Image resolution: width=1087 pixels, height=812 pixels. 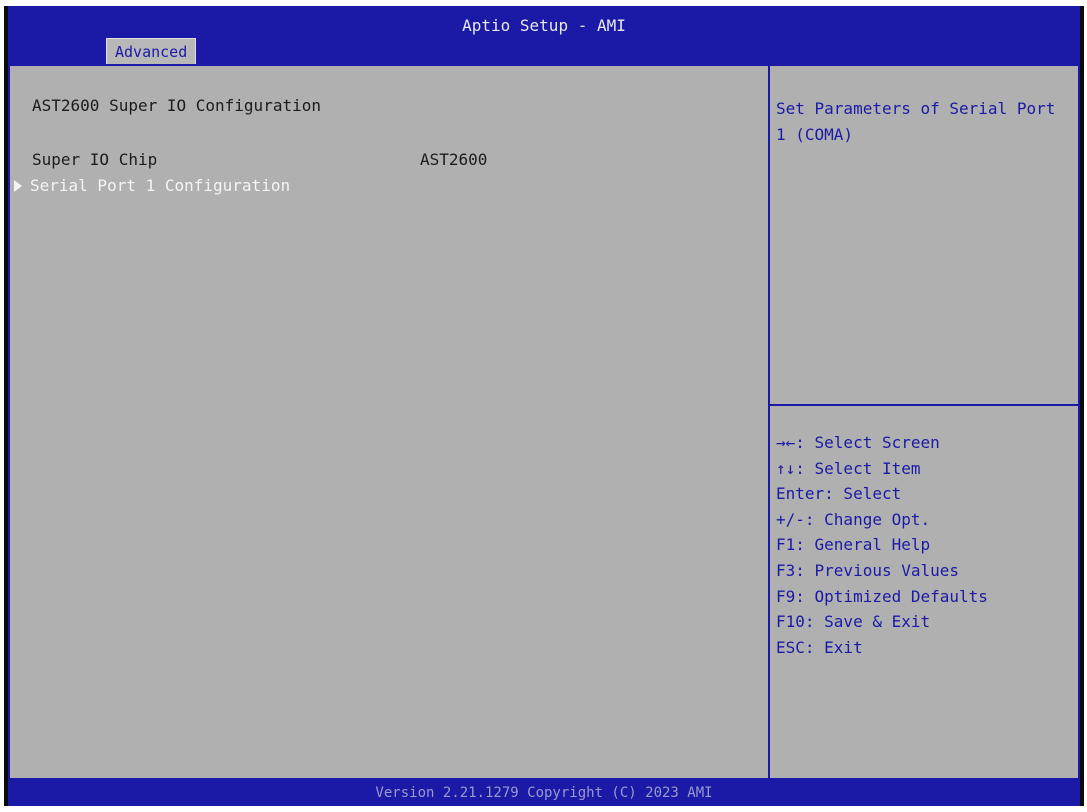 What do you see at coordinates (544, 793) in the screenshot?
I see `footer-version: Version 2.21.1279 Copyright (C) 2023 AMI` at bounding box center [544, 793].